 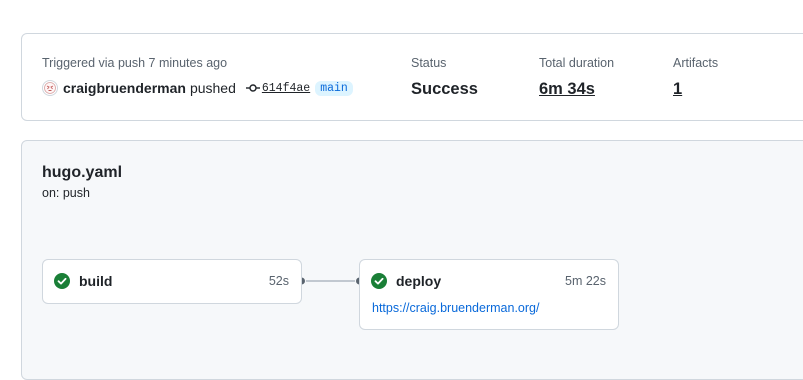 I want to click on artifacts-link: 1, so click(x=677, y=89).